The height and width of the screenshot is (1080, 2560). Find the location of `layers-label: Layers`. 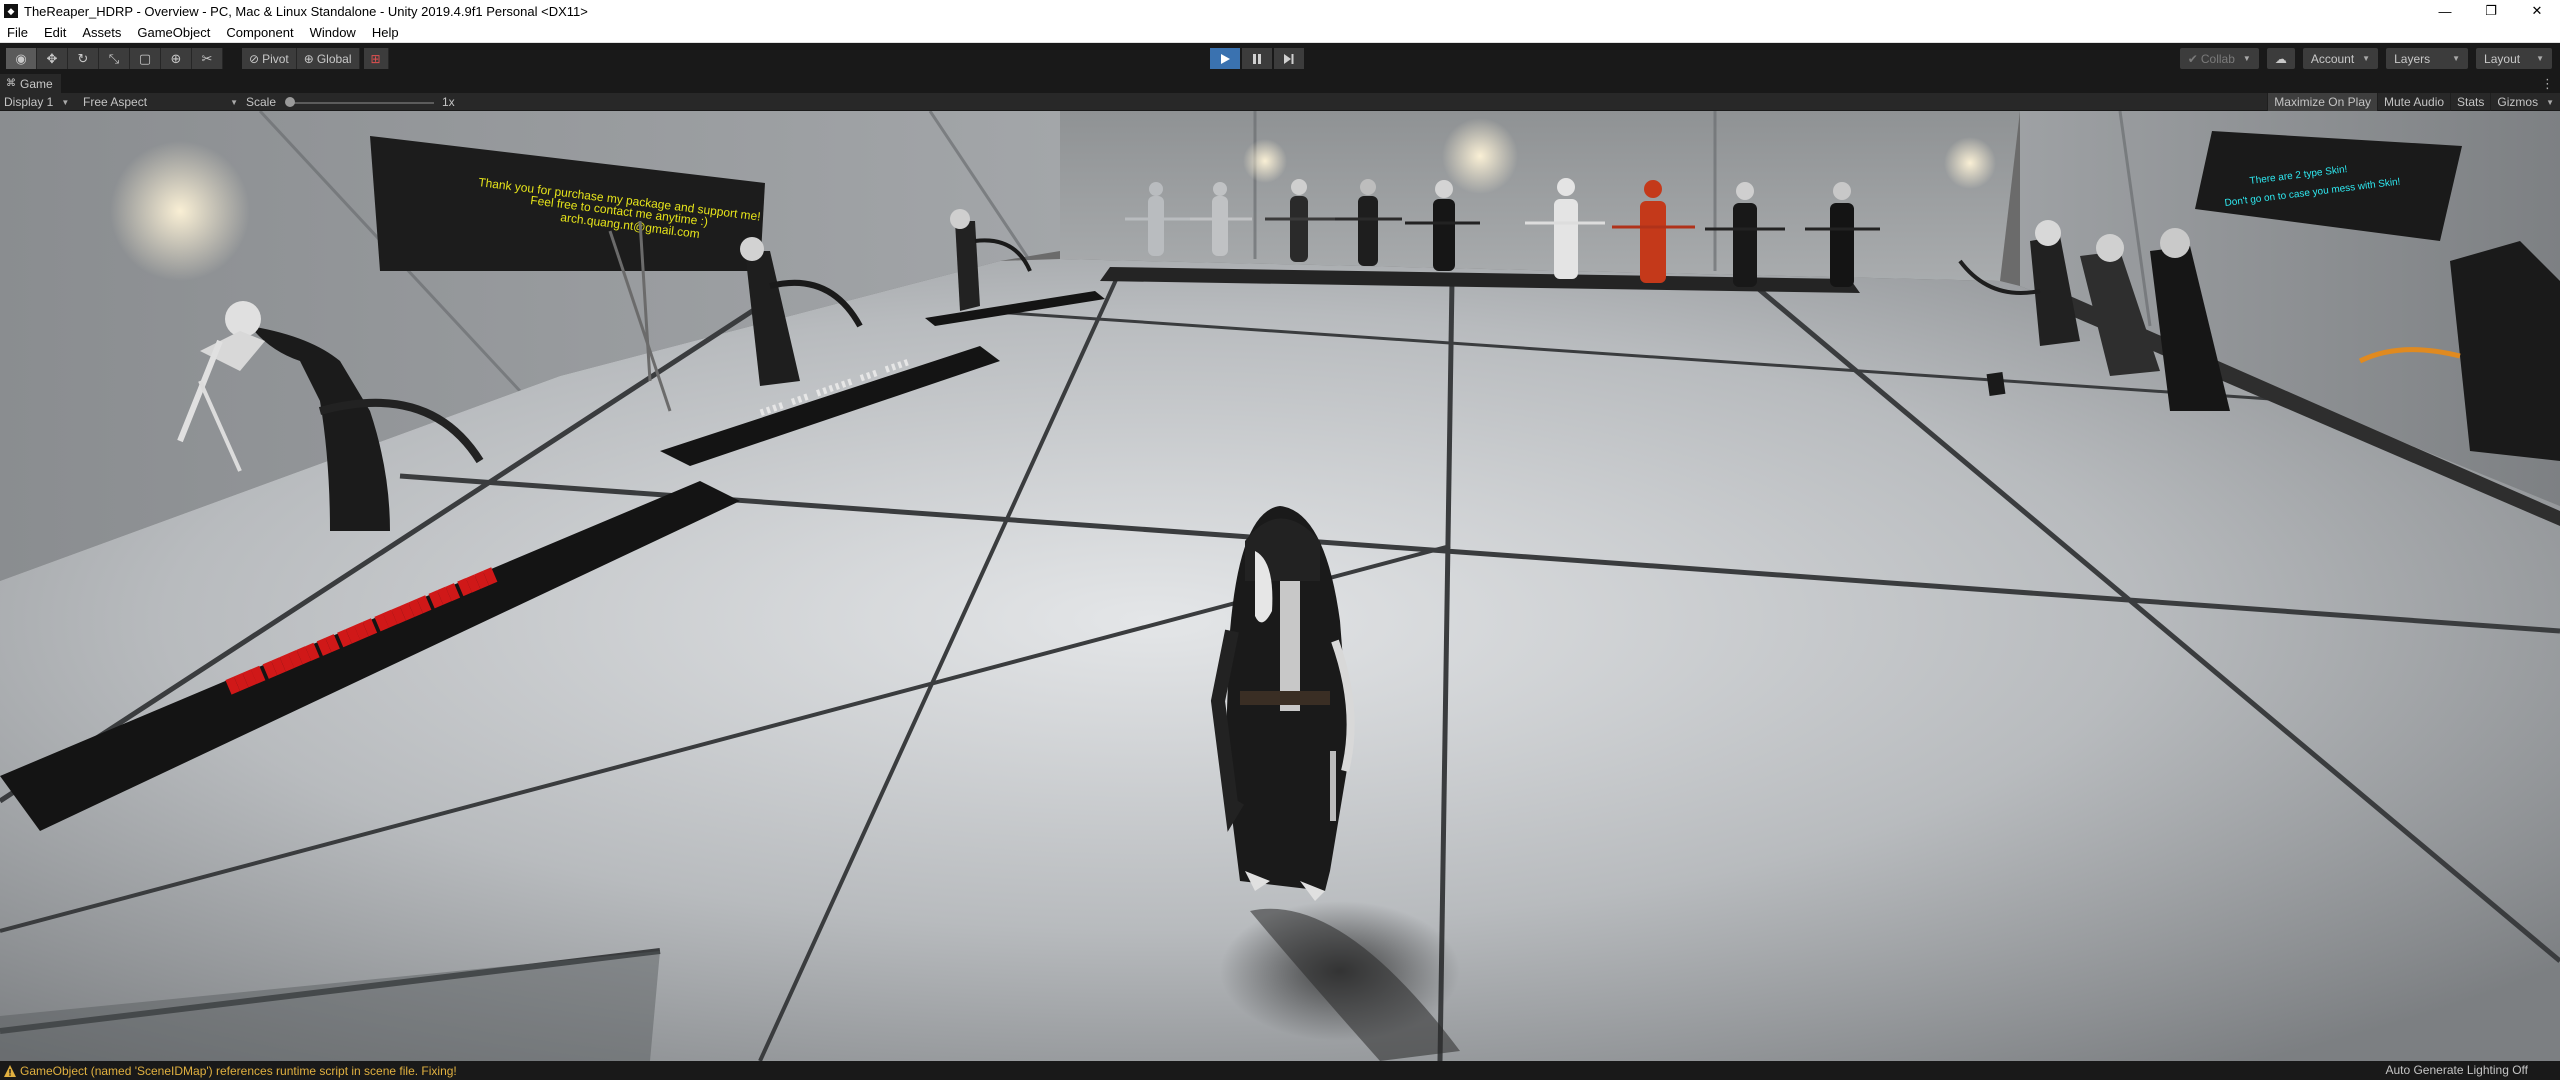

layers-label: Layers is located at coordinates (2412, 58).